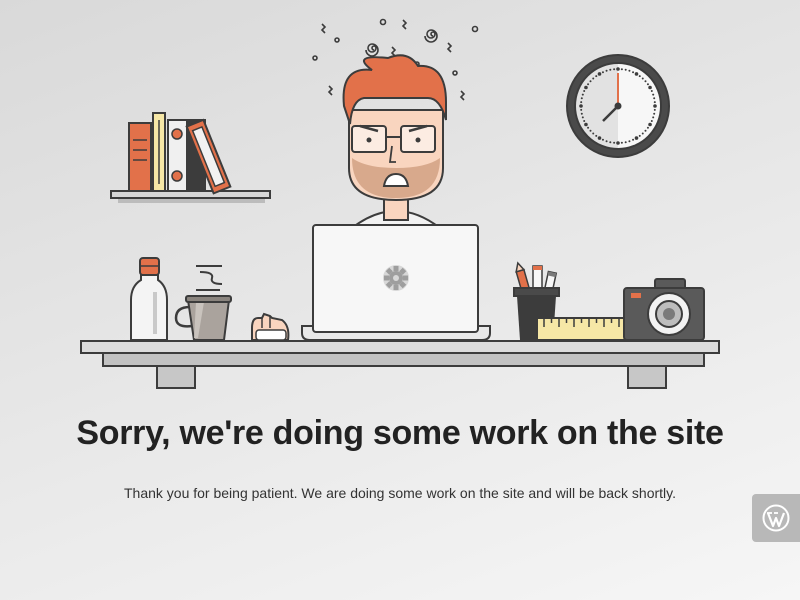  Describe the element at coordinates (400, 433) in the screenshot. I see `page-title: Sorry, we're doing some work on the site` at that location.